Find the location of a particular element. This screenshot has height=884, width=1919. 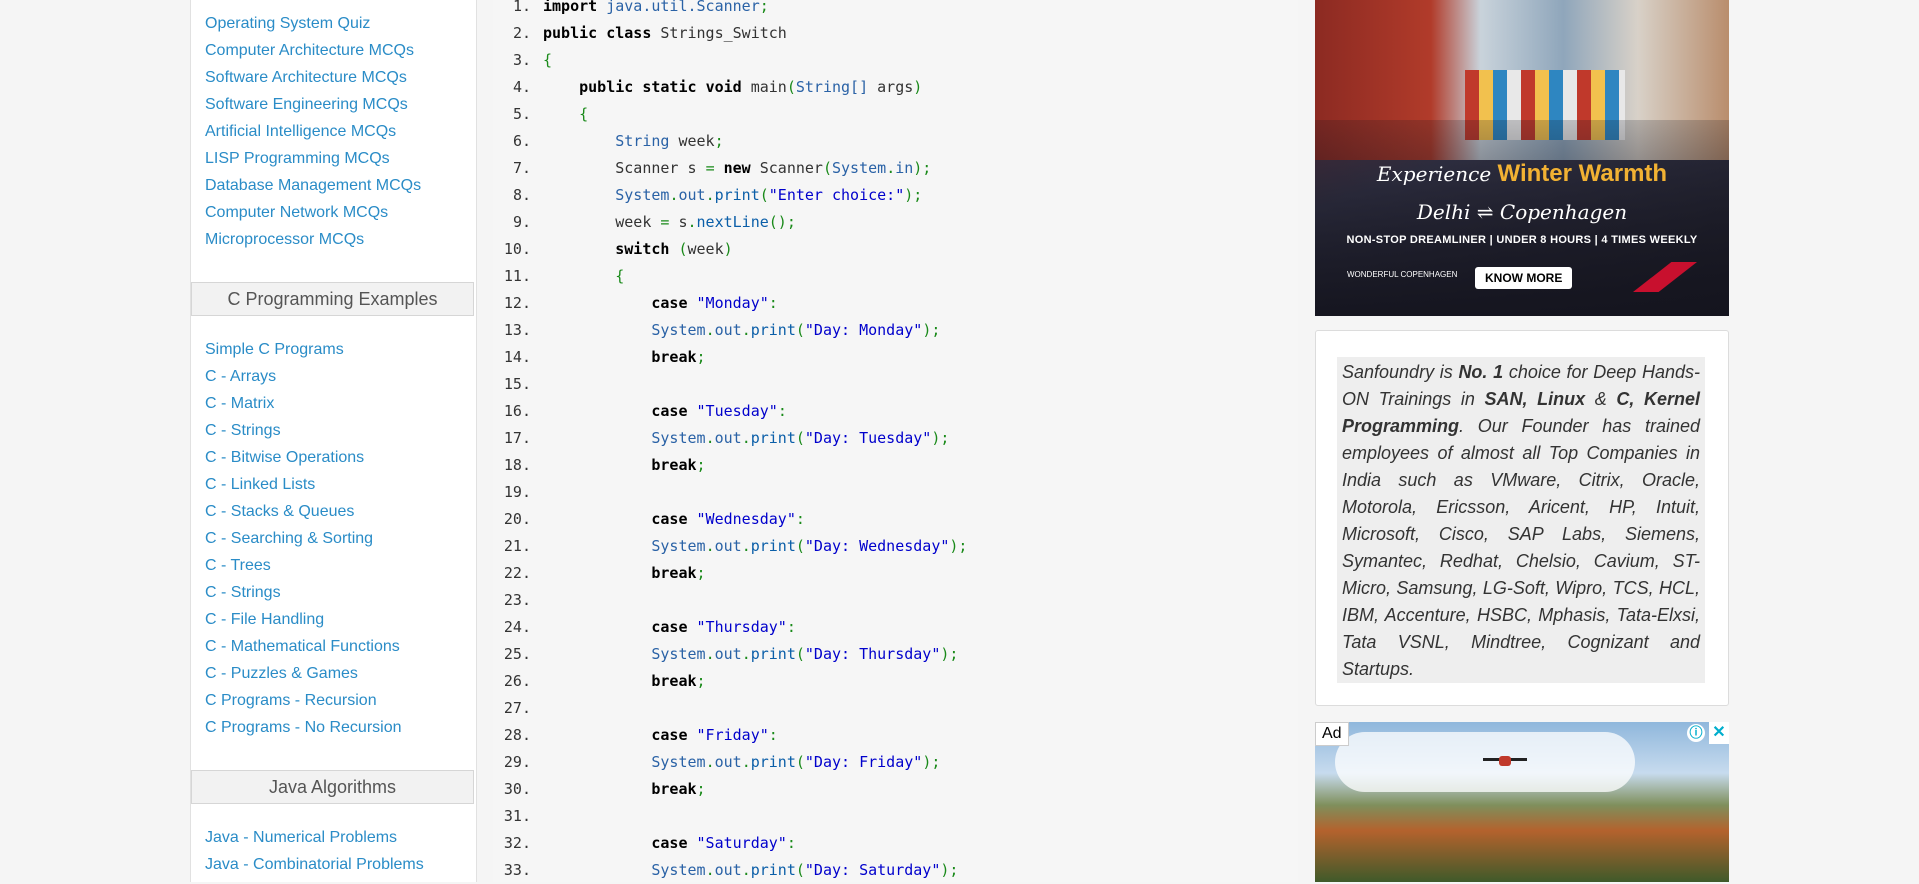

code-line: 8. System.out.print("Enter choice:"); is located at coordinates (893, 195).